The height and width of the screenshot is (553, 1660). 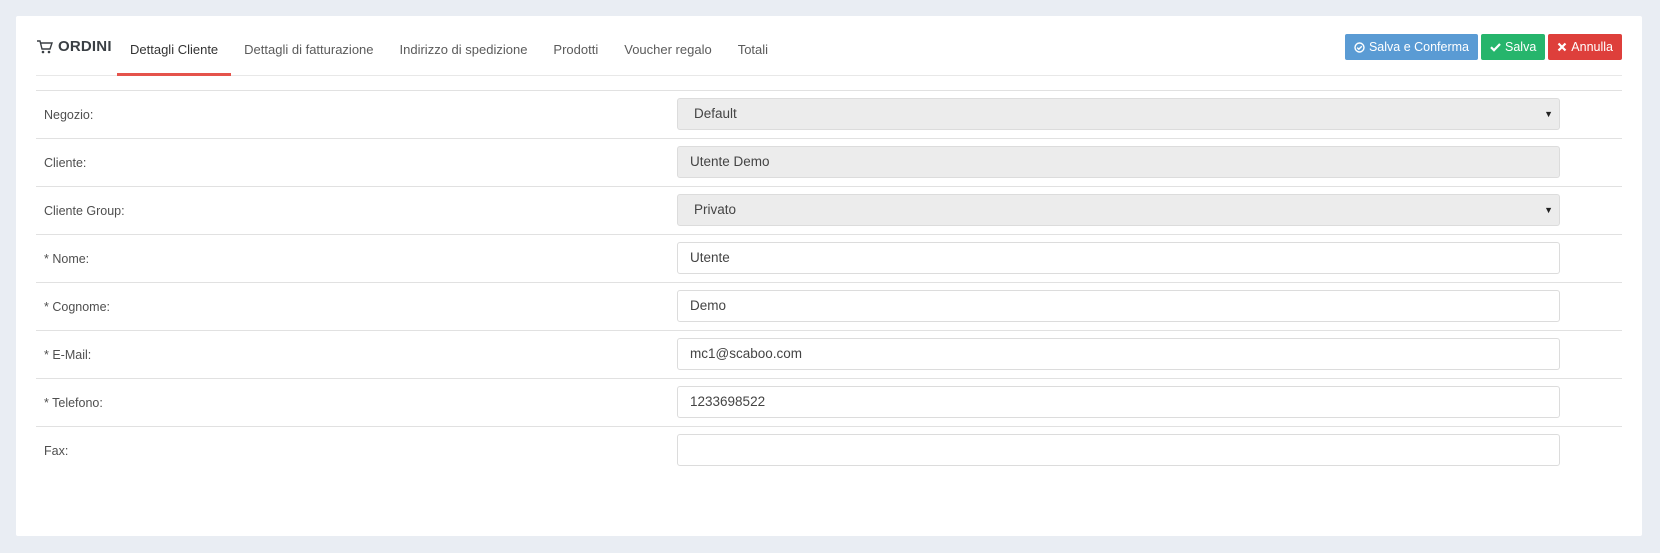 What do you see at coordinates (1118, 162) in the screenshot?
I see `cliente-field: Utente Demo` at bounding box center [1118, 162].